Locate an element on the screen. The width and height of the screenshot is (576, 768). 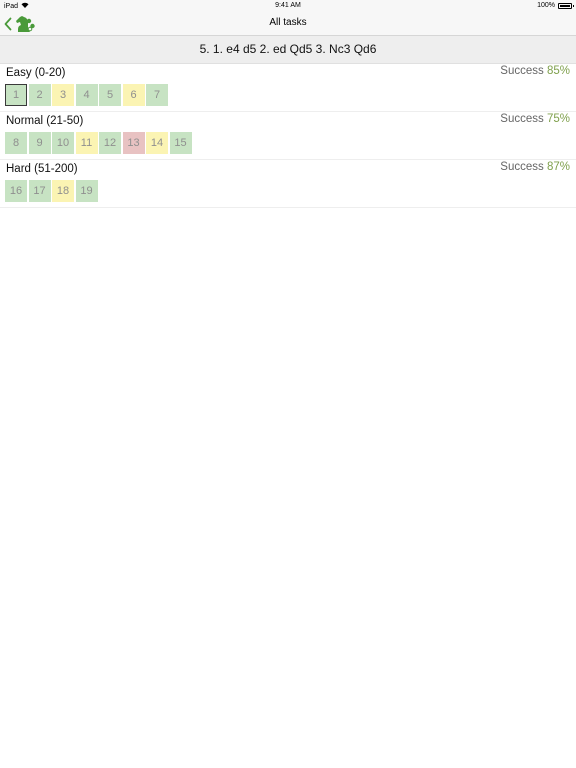
difficulty-section: Hard (51-200) Success 87% 16 17 18 19 is located at coordinates (288, 184).